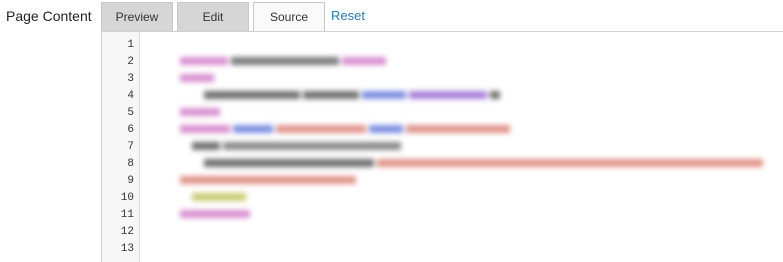 The image size is (783, 262). What do you see at coordinates (130, 113) in the screenshot?
I see `line-number: 5` at bounding box center [130, 113].